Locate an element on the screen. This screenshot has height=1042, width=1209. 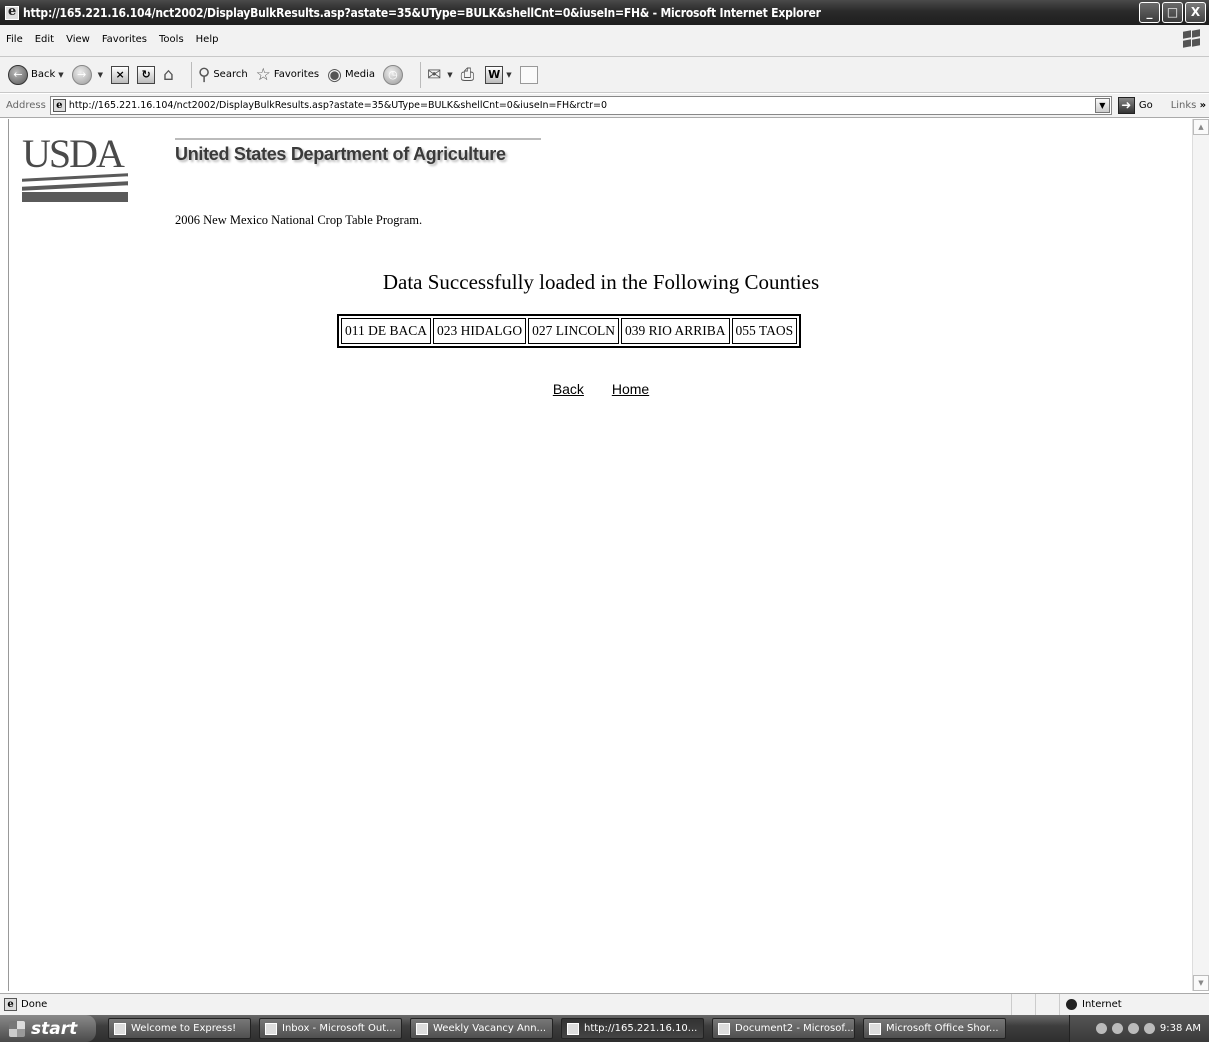
forward-button: → ▼ is located at coordinates (87, 74).